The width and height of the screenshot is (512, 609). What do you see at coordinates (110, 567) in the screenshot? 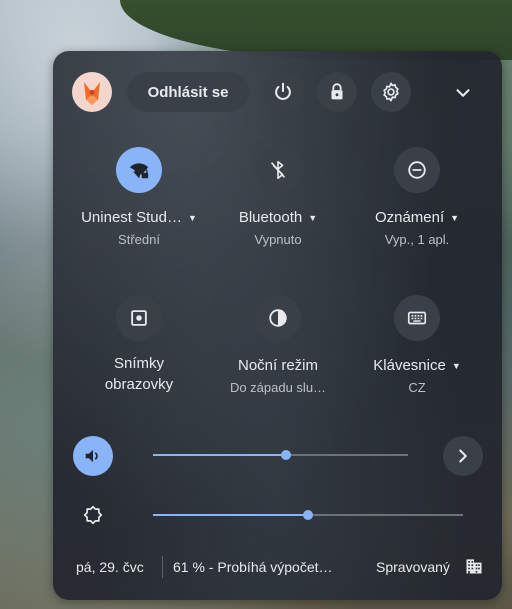
I see `date-label: pá, 29. čvc` at bounding box center [110, 567].